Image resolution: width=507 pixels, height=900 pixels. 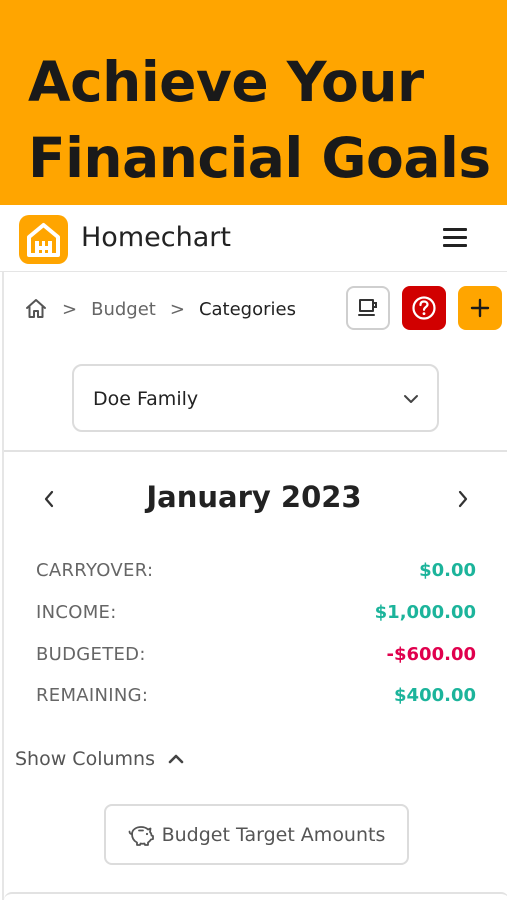 I want to click on summary-label: REMAINING:, so click(x=92, y=695).